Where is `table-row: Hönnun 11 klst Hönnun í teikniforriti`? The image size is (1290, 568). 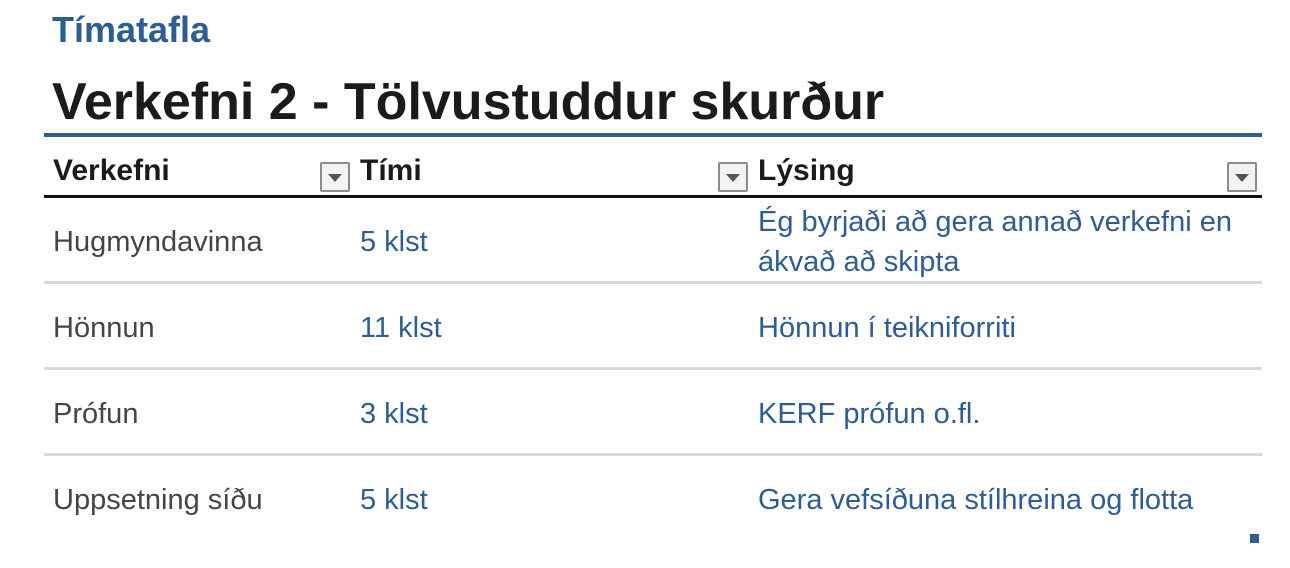
table-row: Hönnun 11 klst Hönnun í teikniforriti is located at coordinates (653, 327).